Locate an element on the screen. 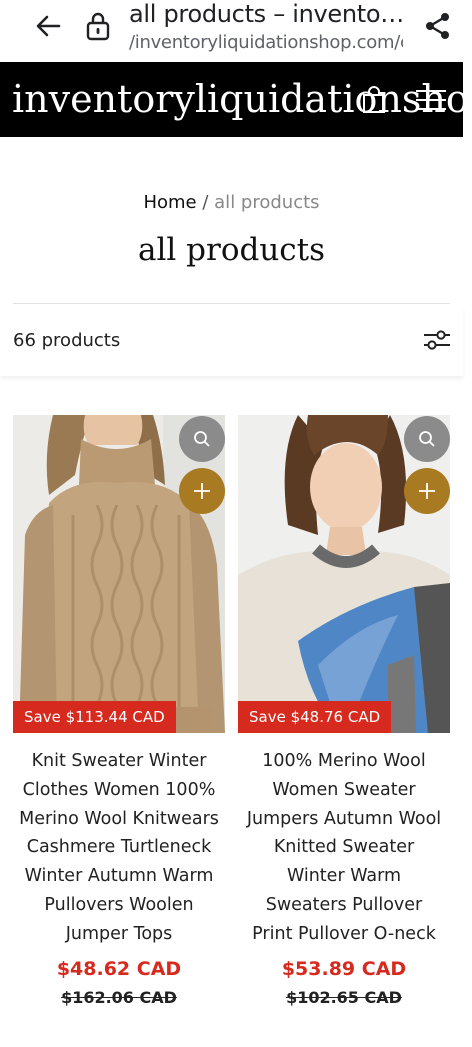 The width and height of the screenshot is (472, 1047). page-edge is located at coordinates (467, 99).